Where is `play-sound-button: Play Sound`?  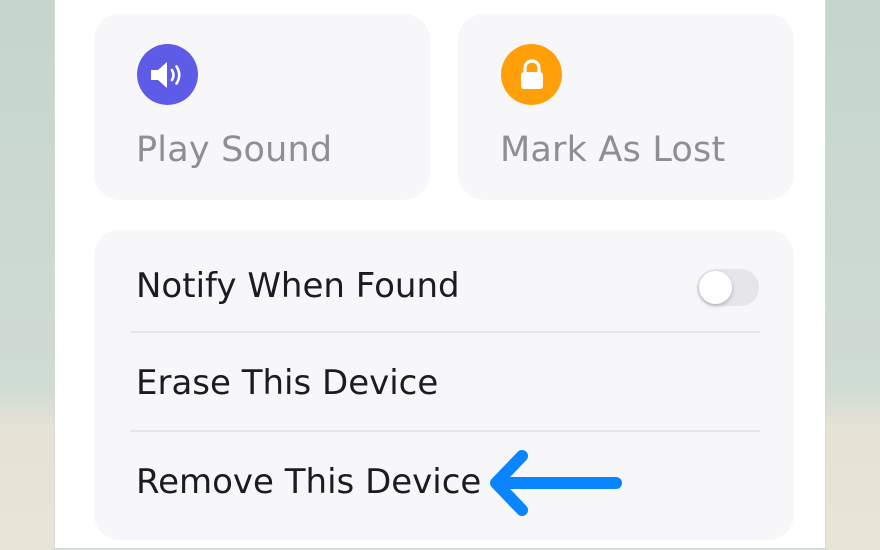 play-sound-button: Play Sound is located at coordinates (262, 107).